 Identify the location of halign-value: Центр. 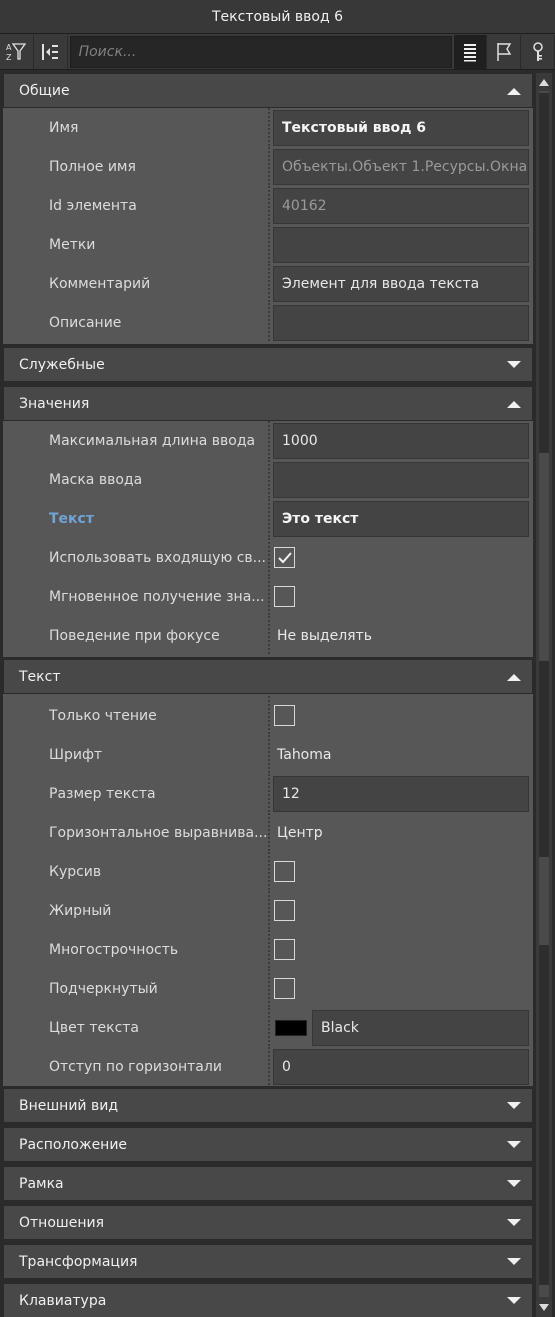
(300, 832).